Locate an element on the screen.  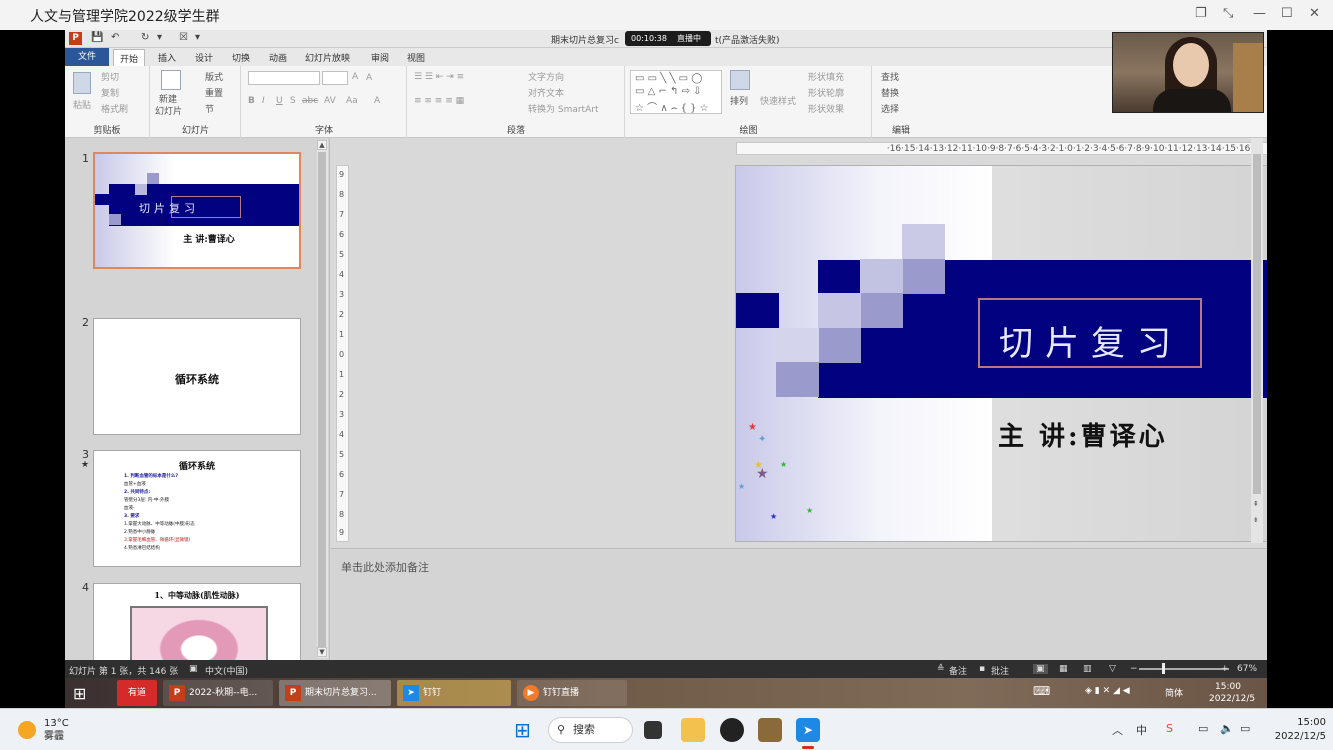
new-slide-icon is located at coordinates (171, 80).